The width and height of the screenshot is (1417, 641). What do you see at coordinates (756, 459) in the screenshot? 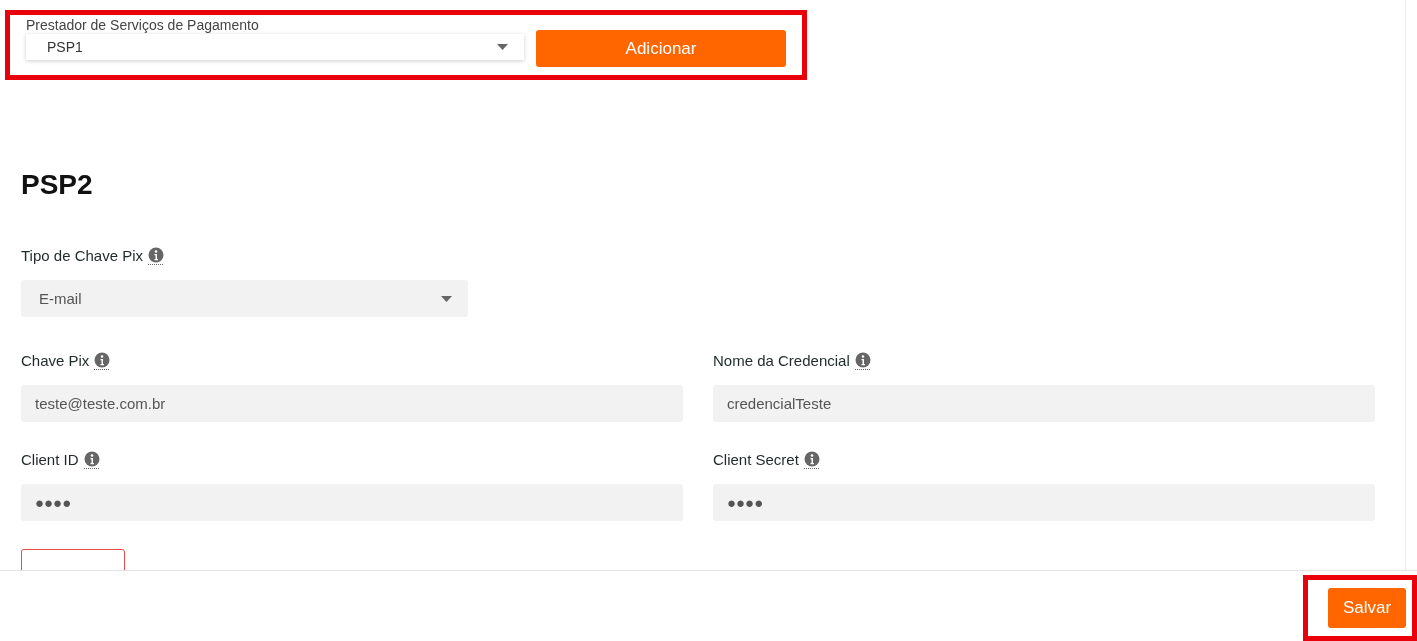
I see `field-label: Client Secret` at bounding box center [756, 459].